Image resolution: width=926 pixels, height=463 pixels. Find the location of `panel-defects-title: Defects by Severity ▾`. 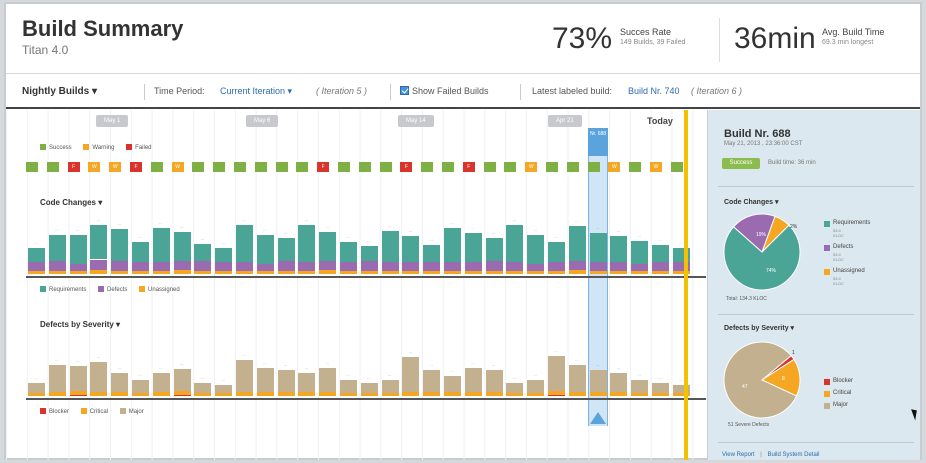

panel-defects-title: Defects by Severity ▾ is located at coordinates (759, 328).